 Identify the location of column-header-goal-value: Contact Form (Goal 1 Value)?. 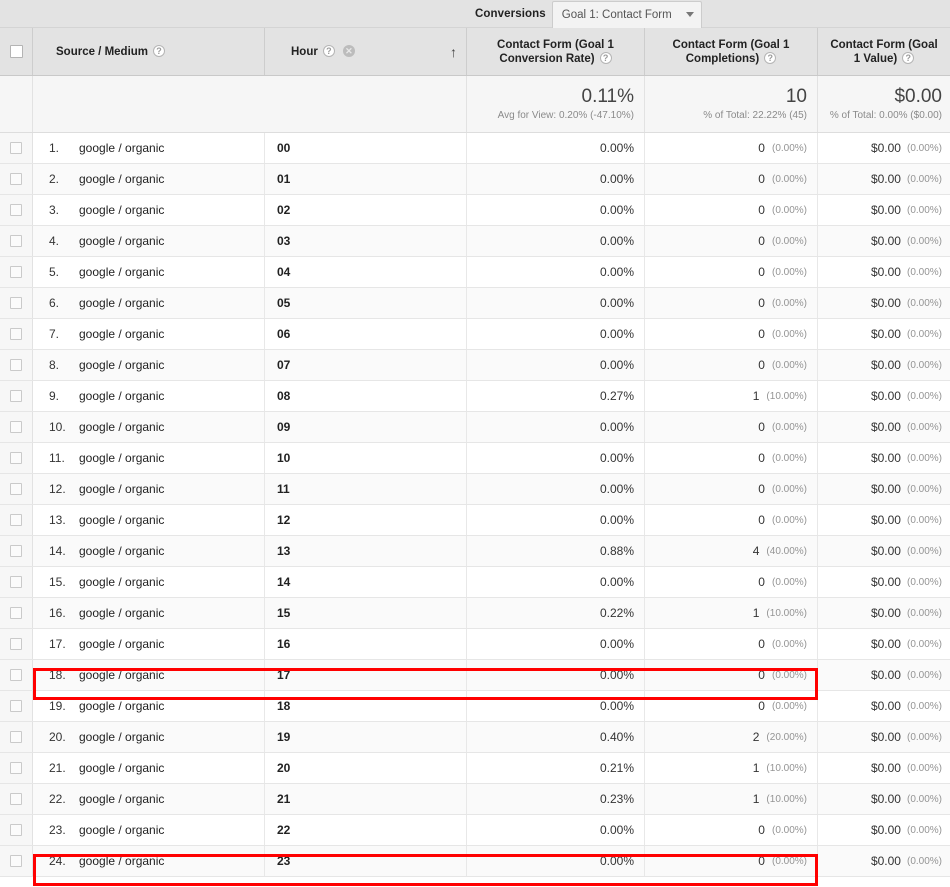
(884, 51).